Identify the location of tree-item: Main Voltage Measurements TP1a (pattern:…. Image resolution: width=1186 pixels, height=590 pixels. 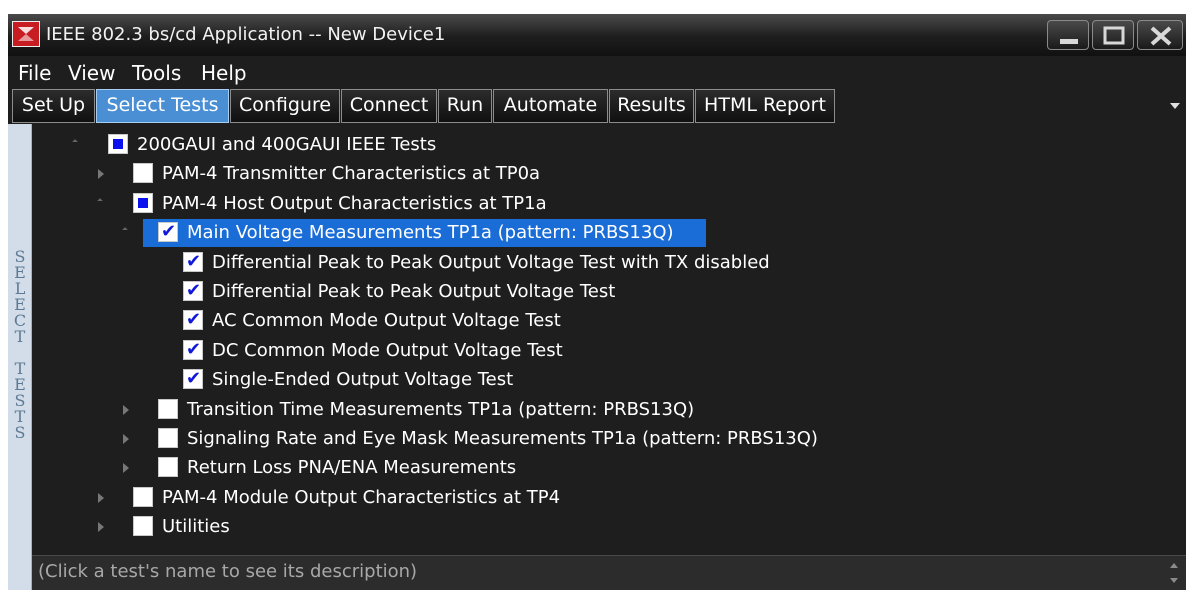
(609, 233).